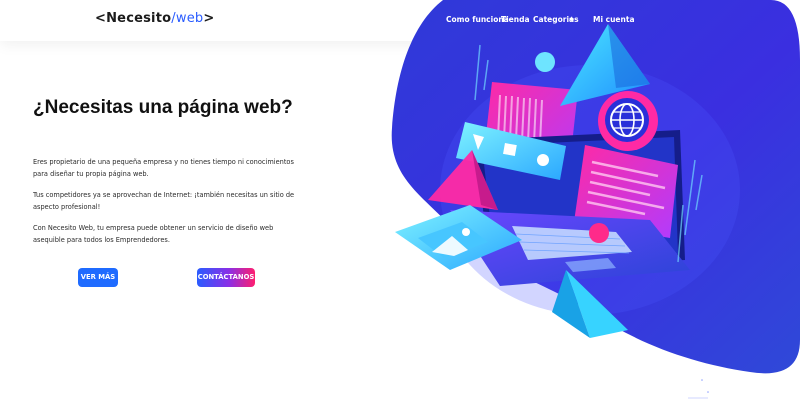  What do you see at coordinates (545, 62) in the screenshot?
I see `cyan-sphere` at bounding box center [545, 62].